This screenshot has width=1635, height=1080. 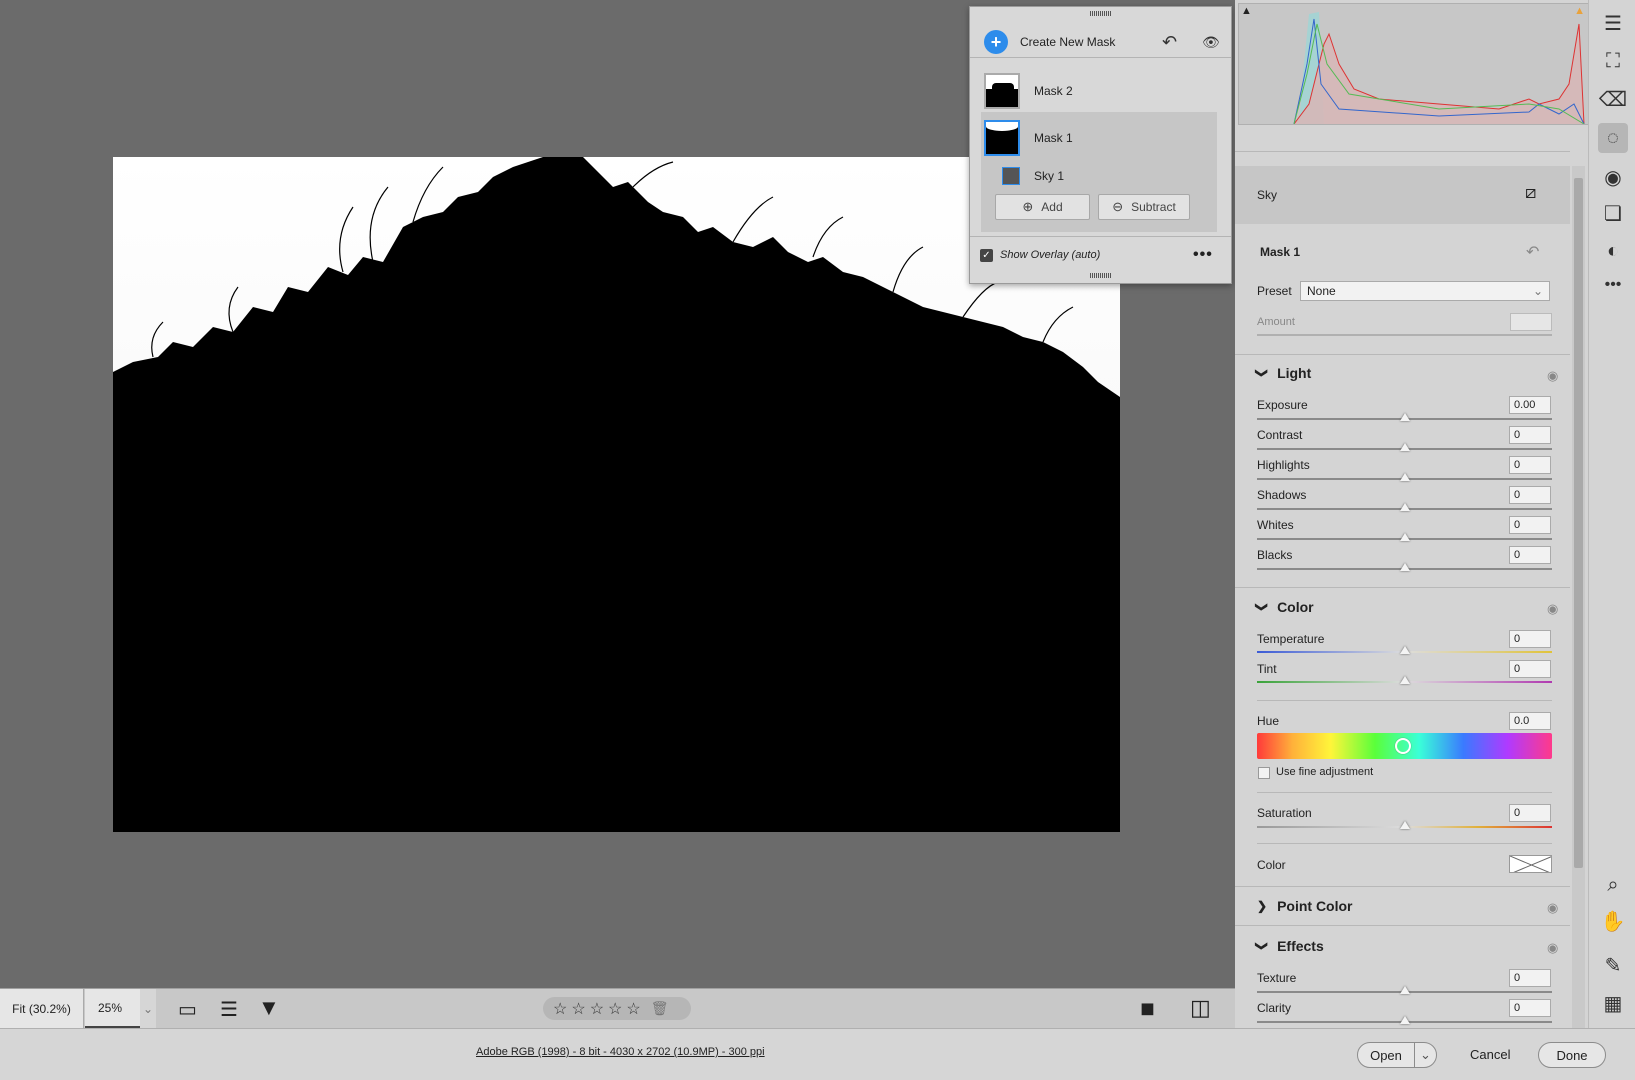 What do you see at coordinates (1200, 1008) in the screenshot?
I see `compare-view-icon: ◫` at bounding box center [1200, 1008].